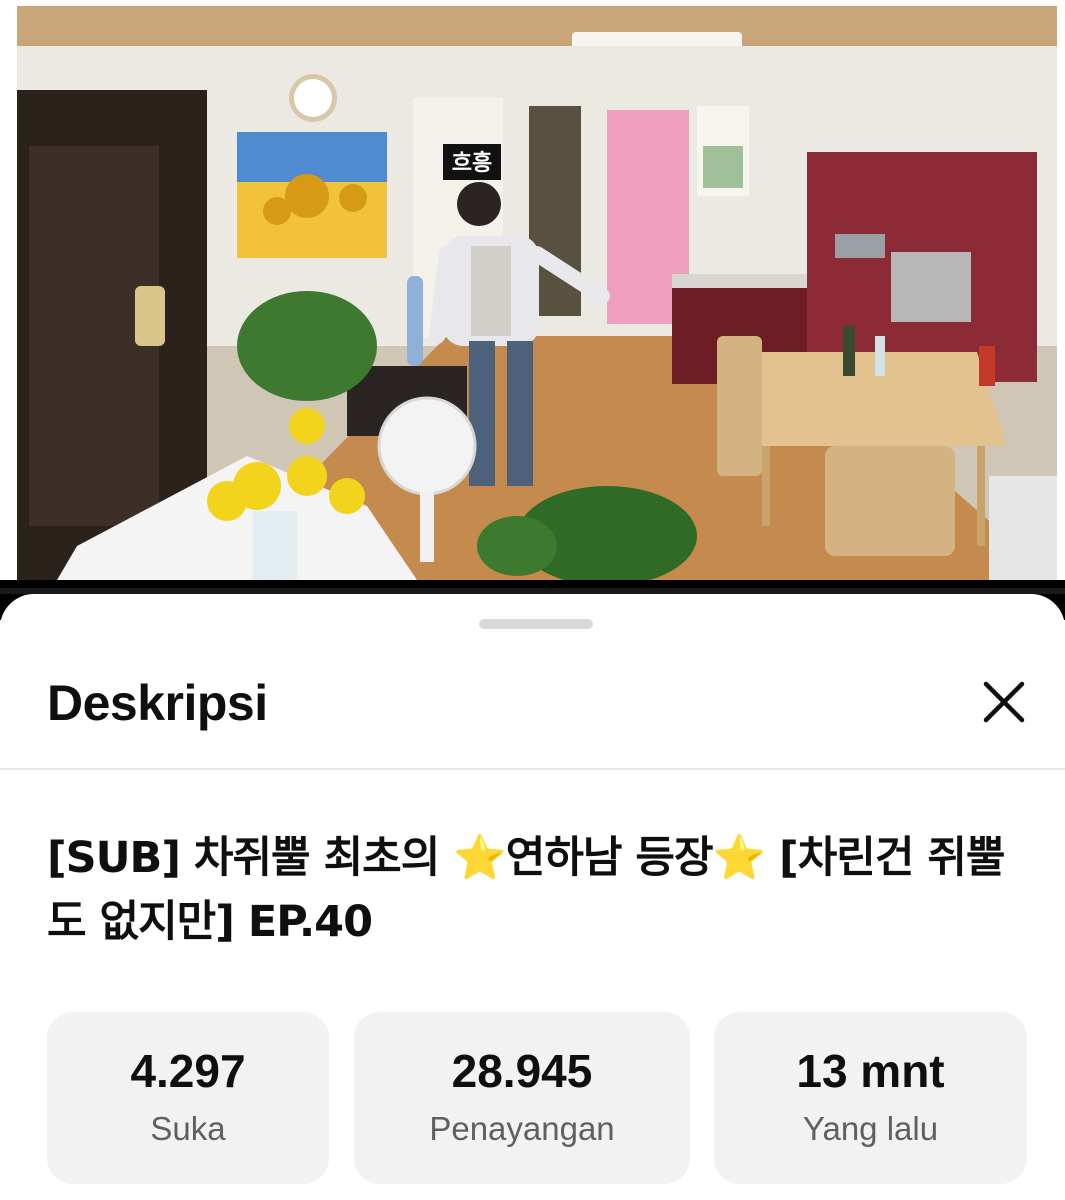 This screenshot has width=1065, height=1200. What do you see at coordinates (532, 712) in the screenshot?
I see `sheet-header: Deskripsi` at bounding box center [532, 712].